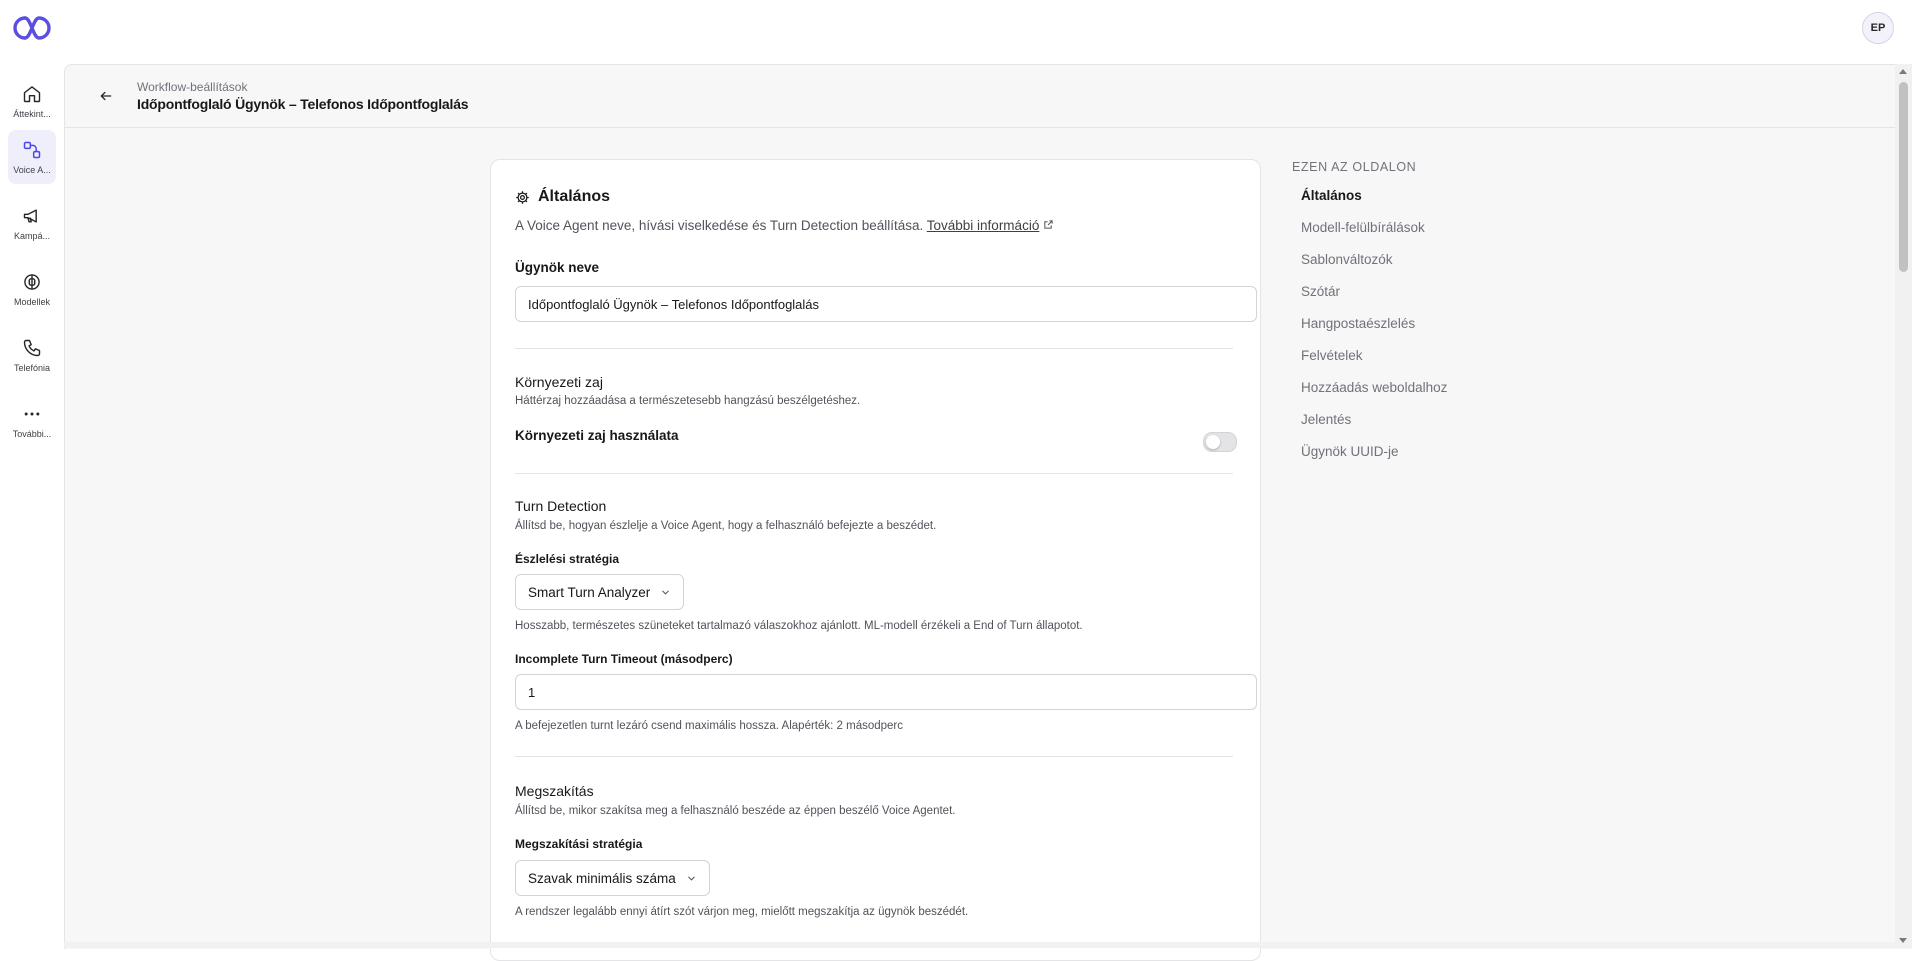 This screenshot has height=961, width=1912. Describe the element at coordinates (886, 692) in the screenshot. I see `turn-timeout-input: 1` at that location.